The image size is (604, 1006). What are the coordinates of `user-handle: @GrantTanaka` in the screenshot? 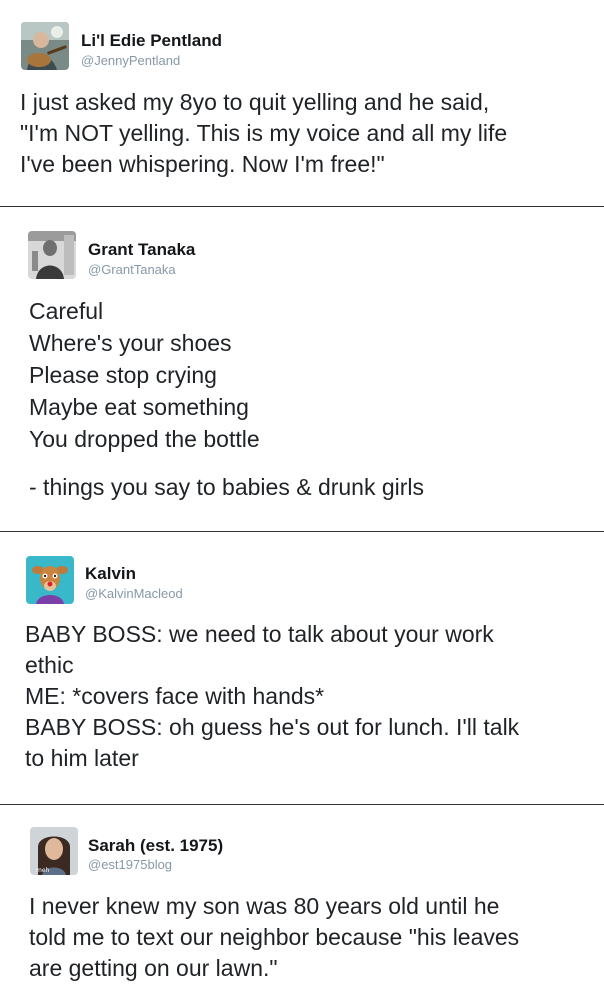 It's located at (132, 269).